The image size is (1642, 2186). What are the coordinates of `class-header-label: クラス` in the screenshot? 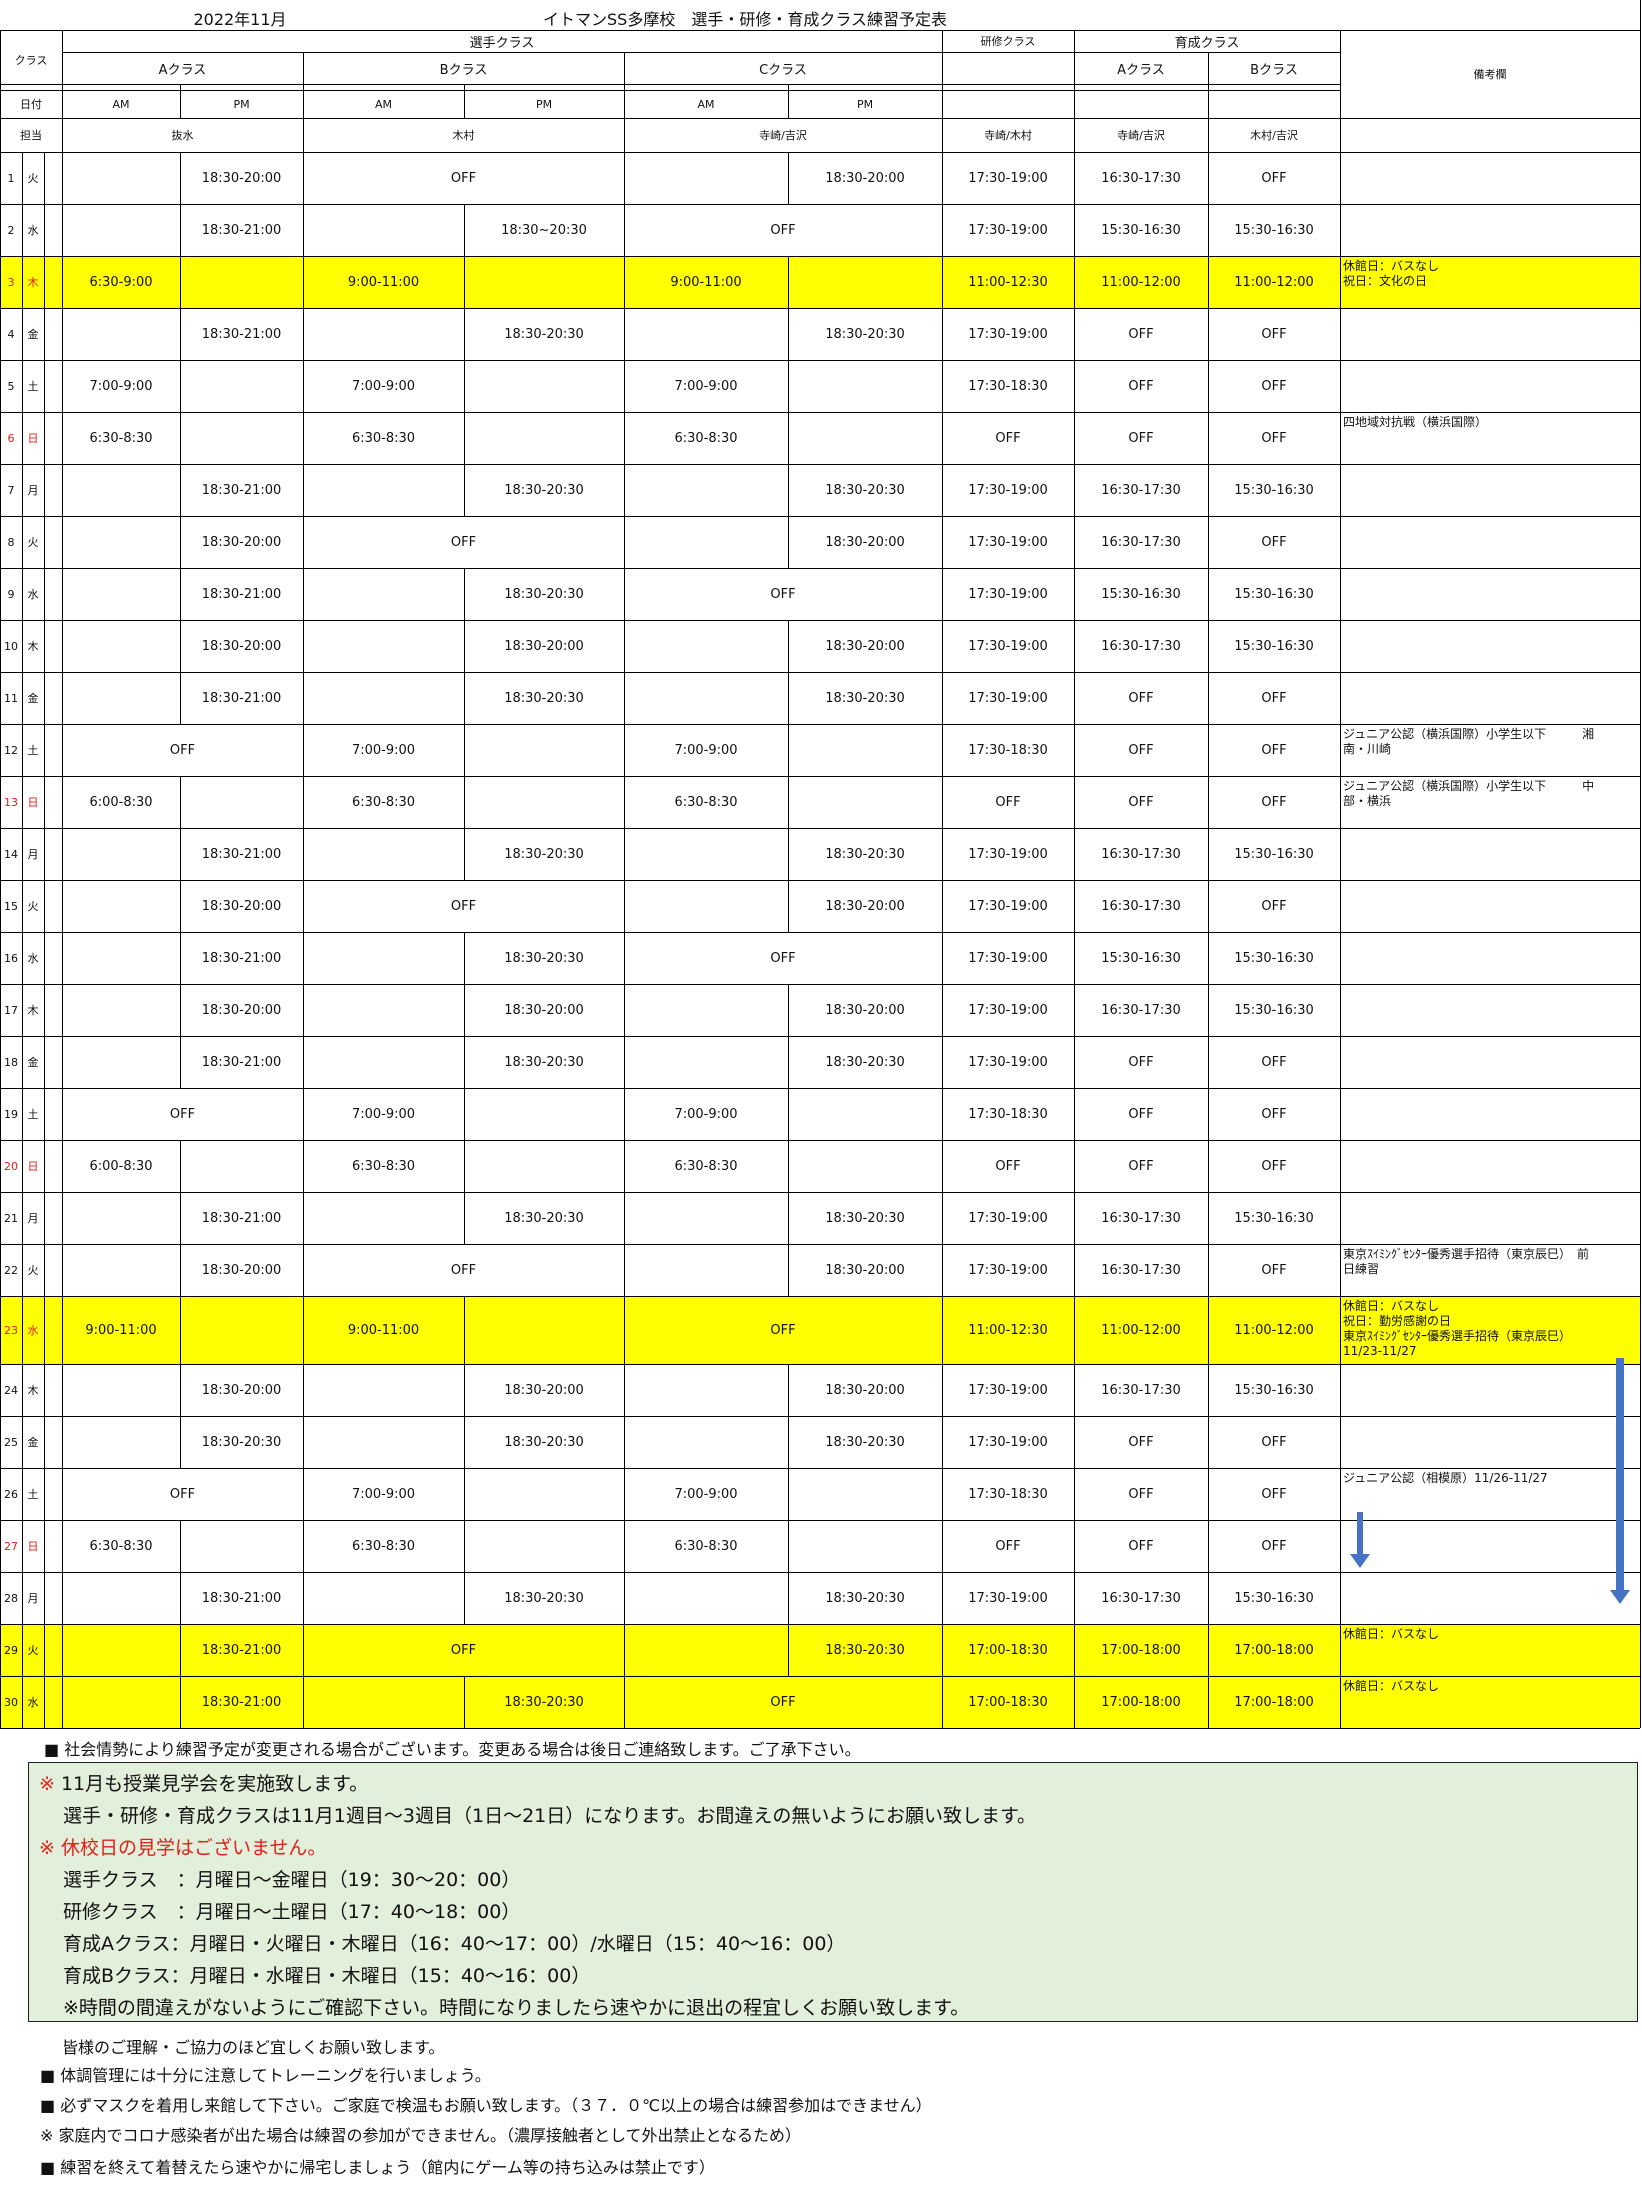 It's located at (31, 60).